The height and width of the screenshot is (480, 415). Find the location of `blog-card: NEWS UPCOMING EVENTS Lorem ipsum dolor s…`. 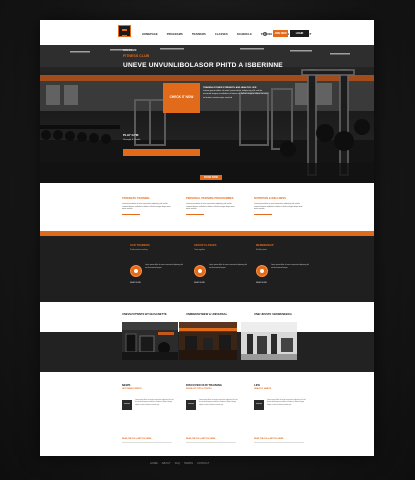

blog-card: NEWS UPCOMING EVENTS Lorem ipsum dolor s… is located at coordinates (153, 413).